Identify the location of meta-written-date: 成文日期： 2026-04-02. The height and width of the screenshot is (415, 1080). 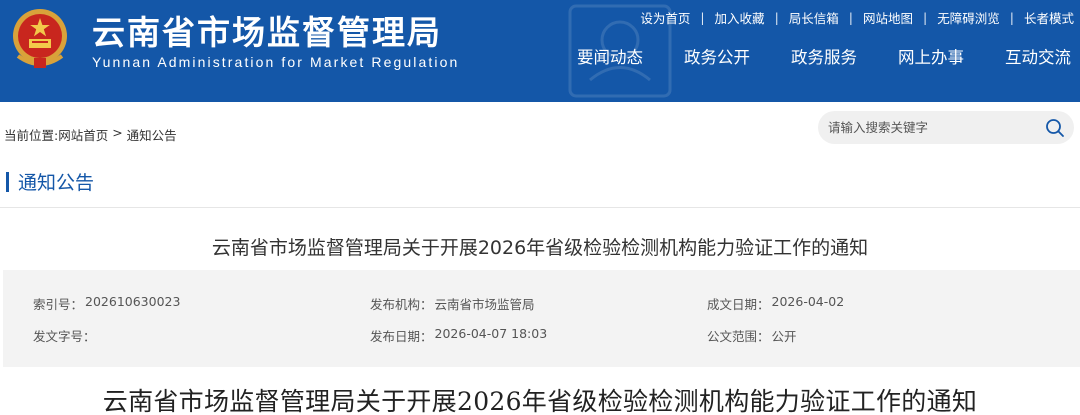
(775, 303).